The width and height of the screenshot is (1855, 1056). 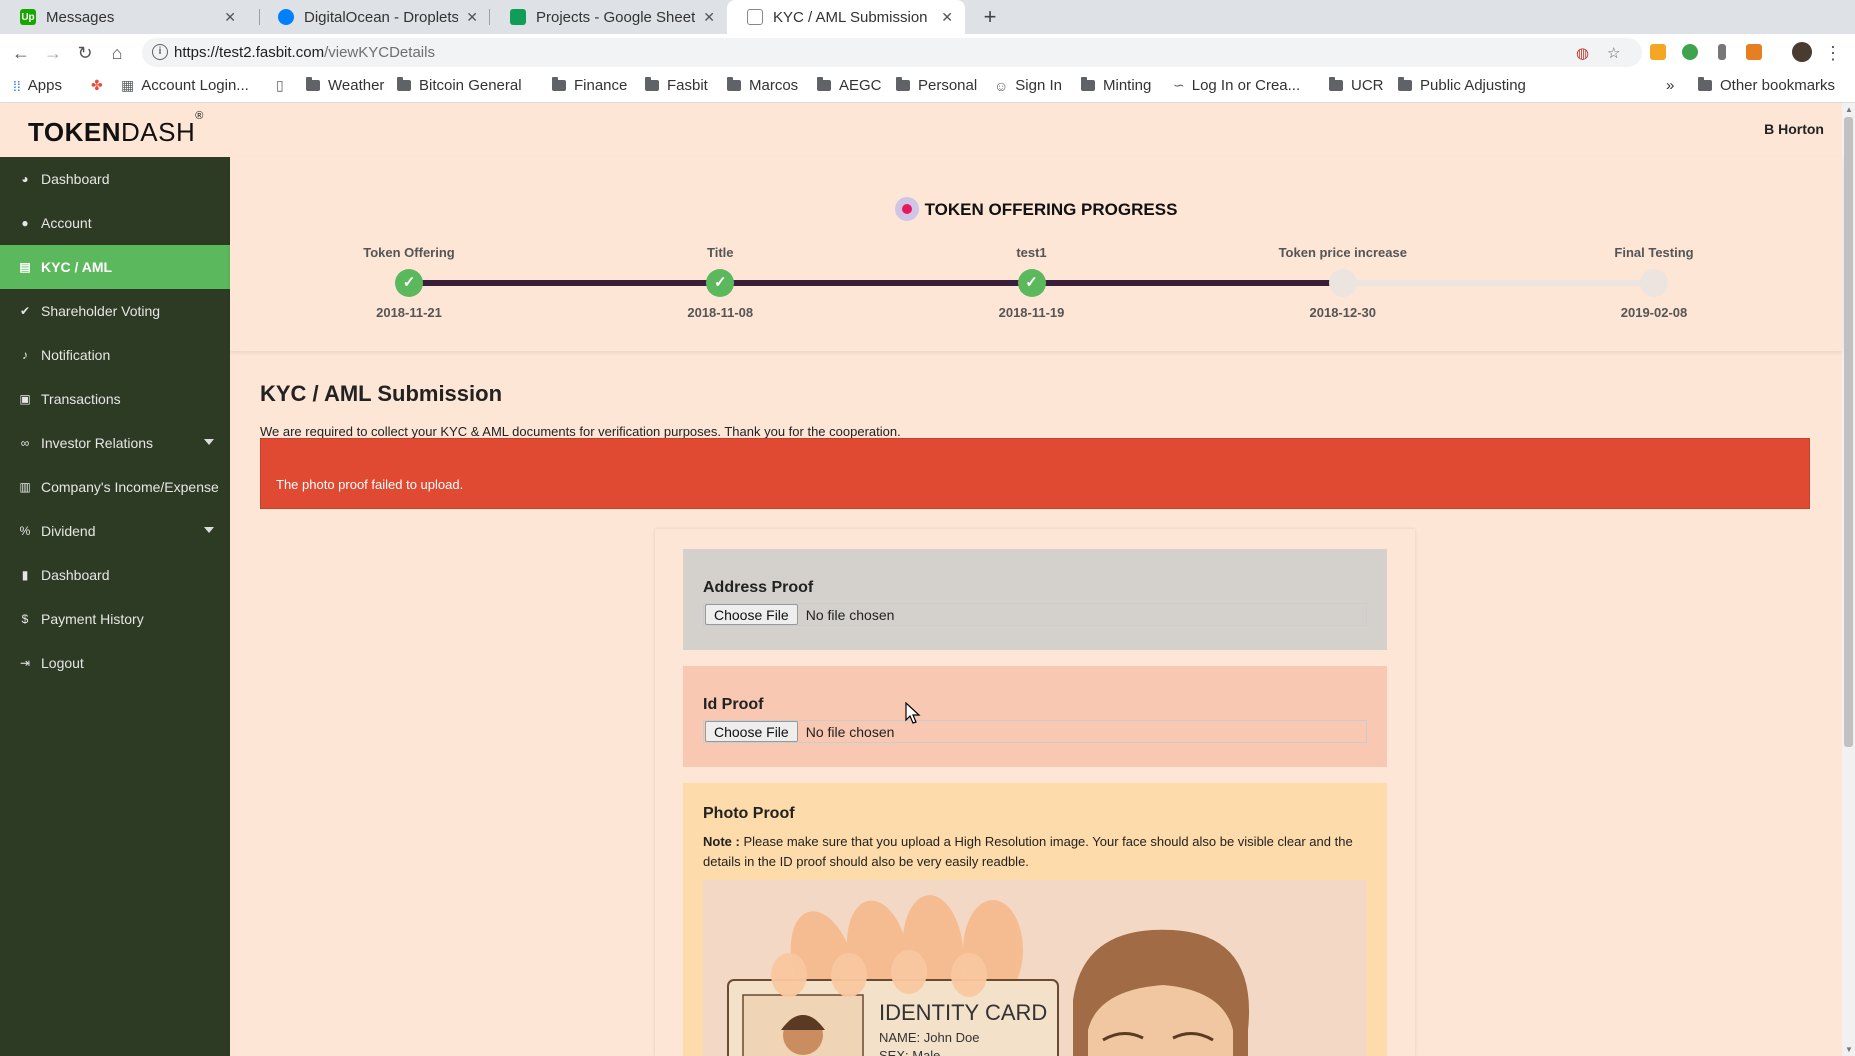 What do you see at coordinates (115, 355) in the screenshot?
I see `sidebar-item-notification: ♪ Notification` at bounding box center [115, 355].